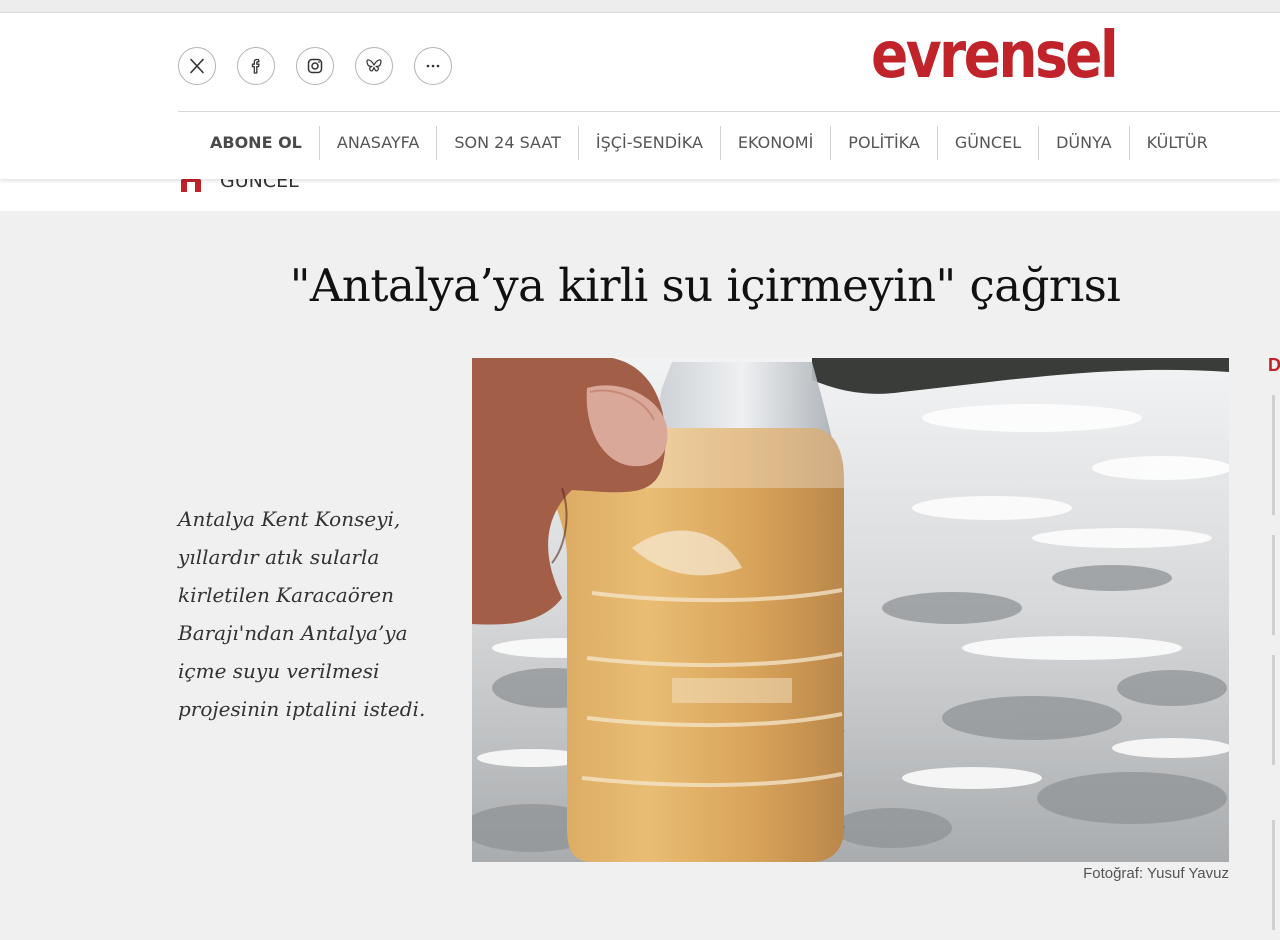 The image size is (1280, 940). I want to click on browser-top-strip, so click(640, 6).